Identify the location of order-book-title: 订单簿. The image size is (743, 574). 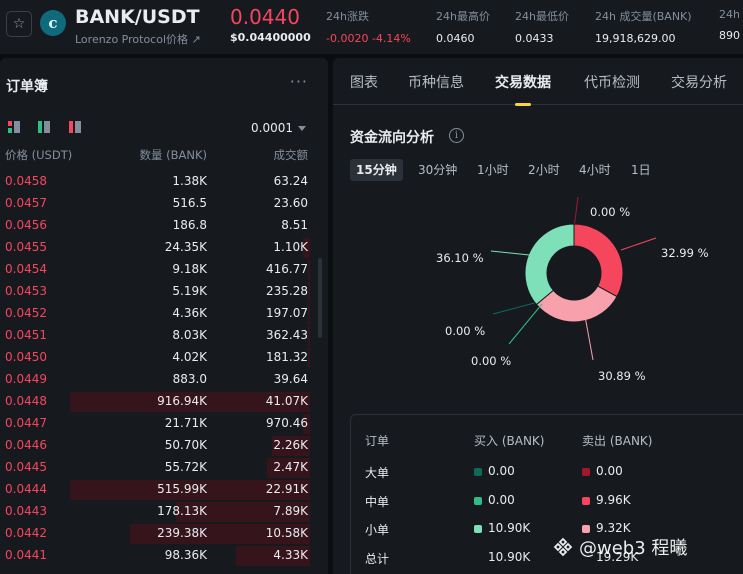
(27, 87).